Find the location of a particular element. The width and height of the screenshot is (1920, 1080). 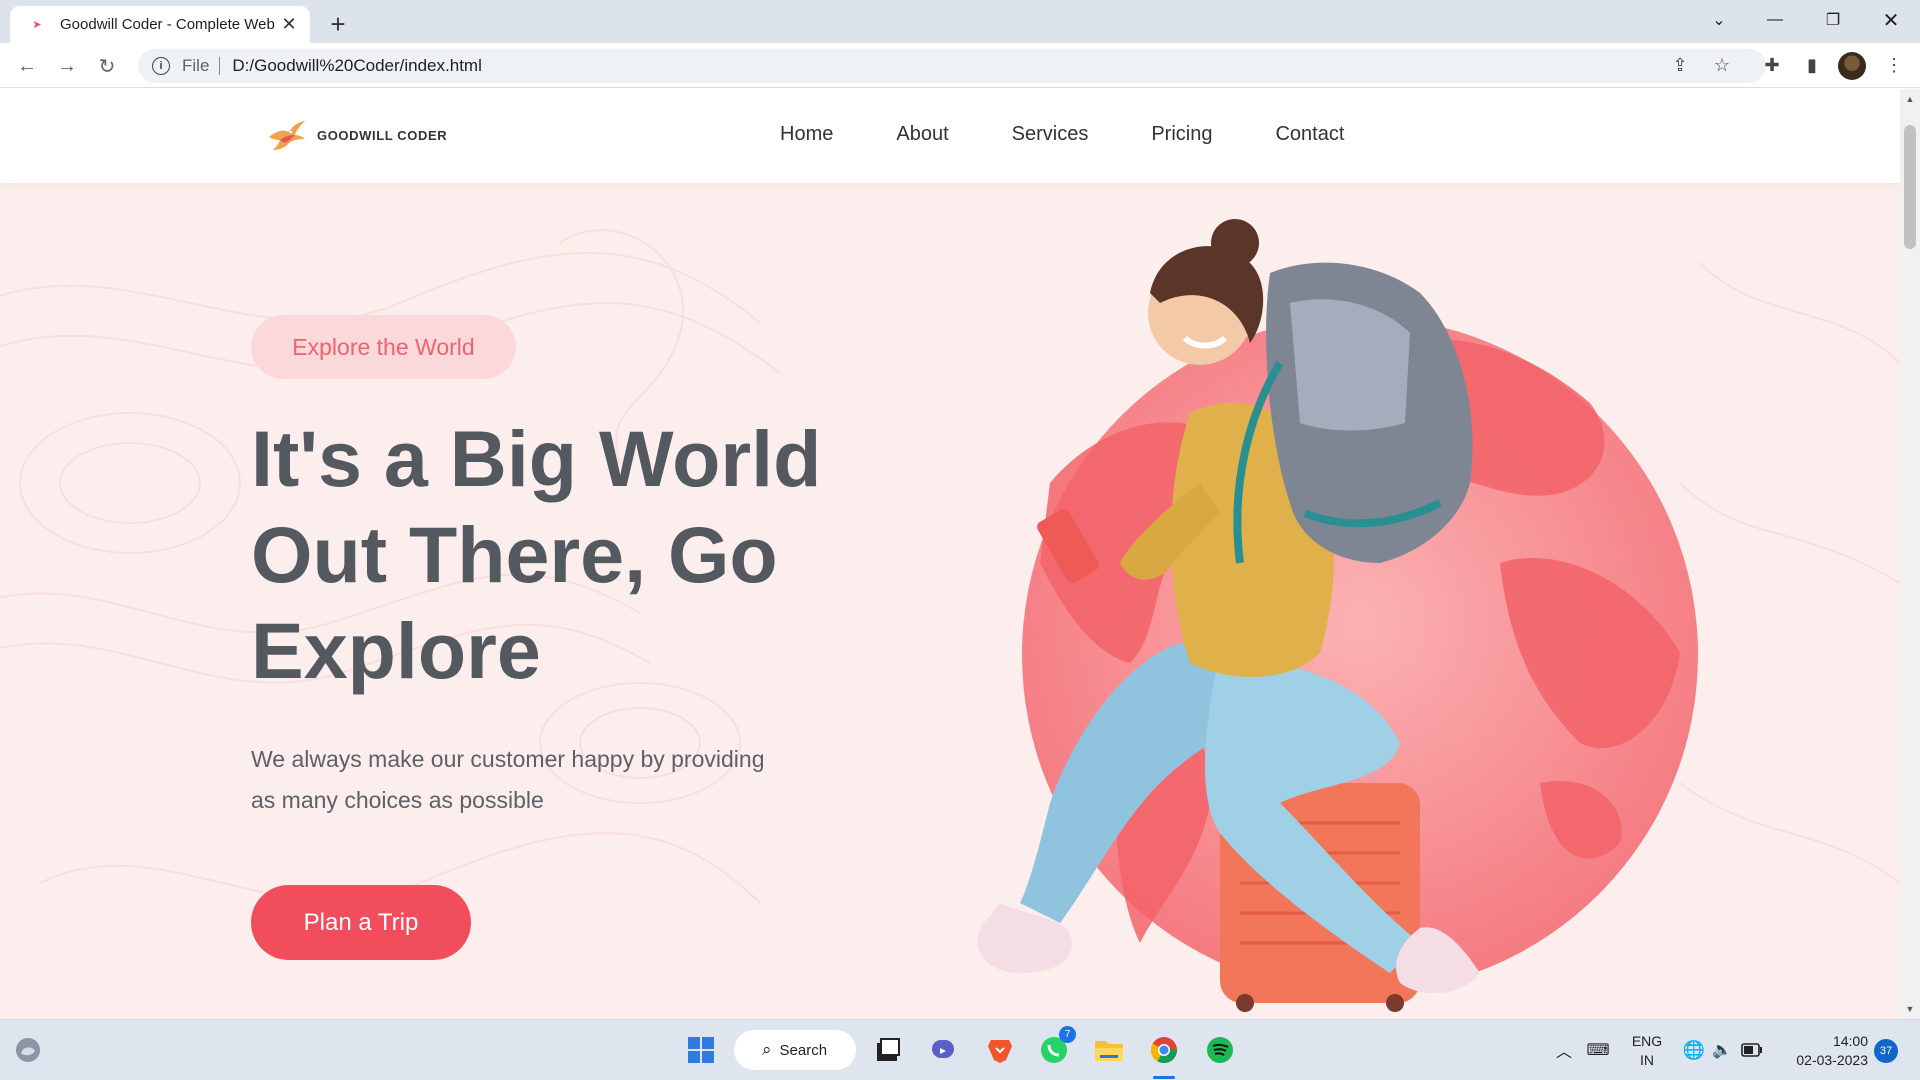

nav-home: Home is located at coordinates (806, 134).